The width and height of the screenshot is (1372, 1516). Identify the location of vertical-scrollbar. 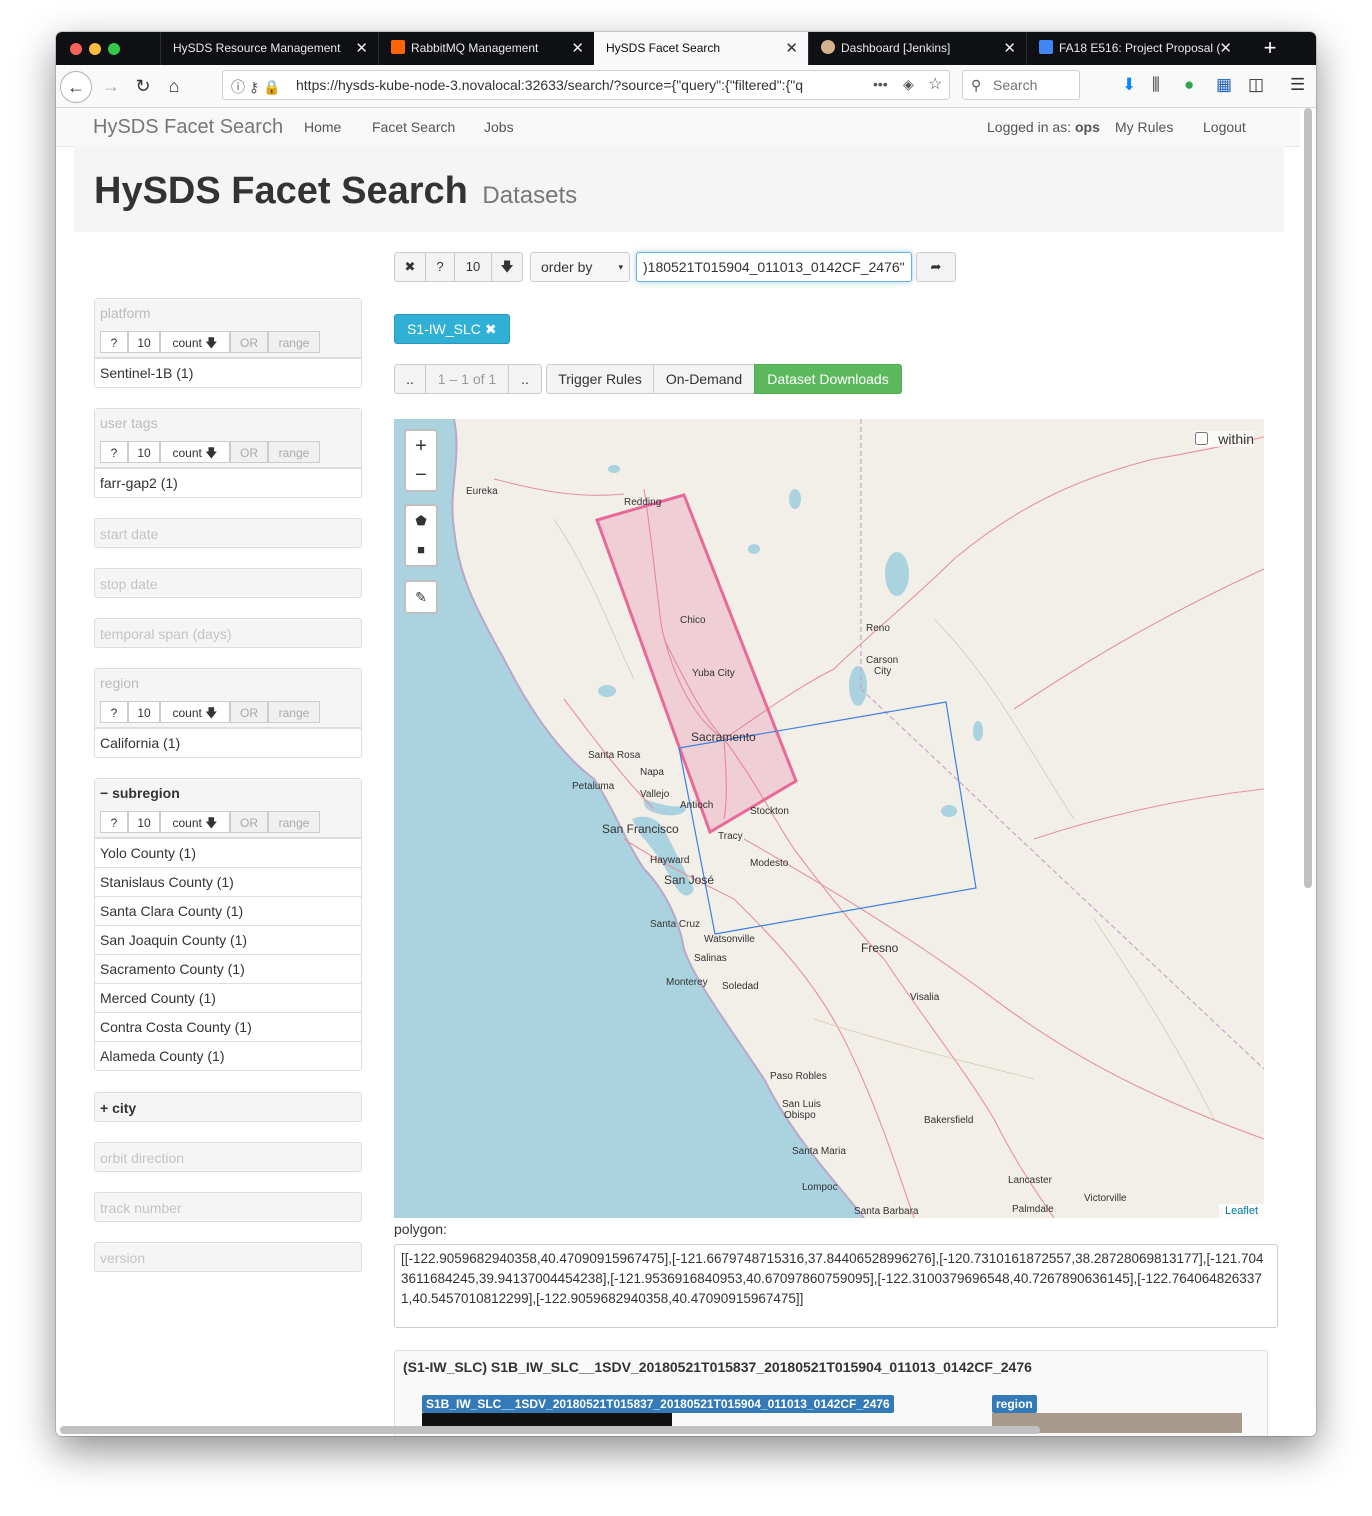
(1308, 498).